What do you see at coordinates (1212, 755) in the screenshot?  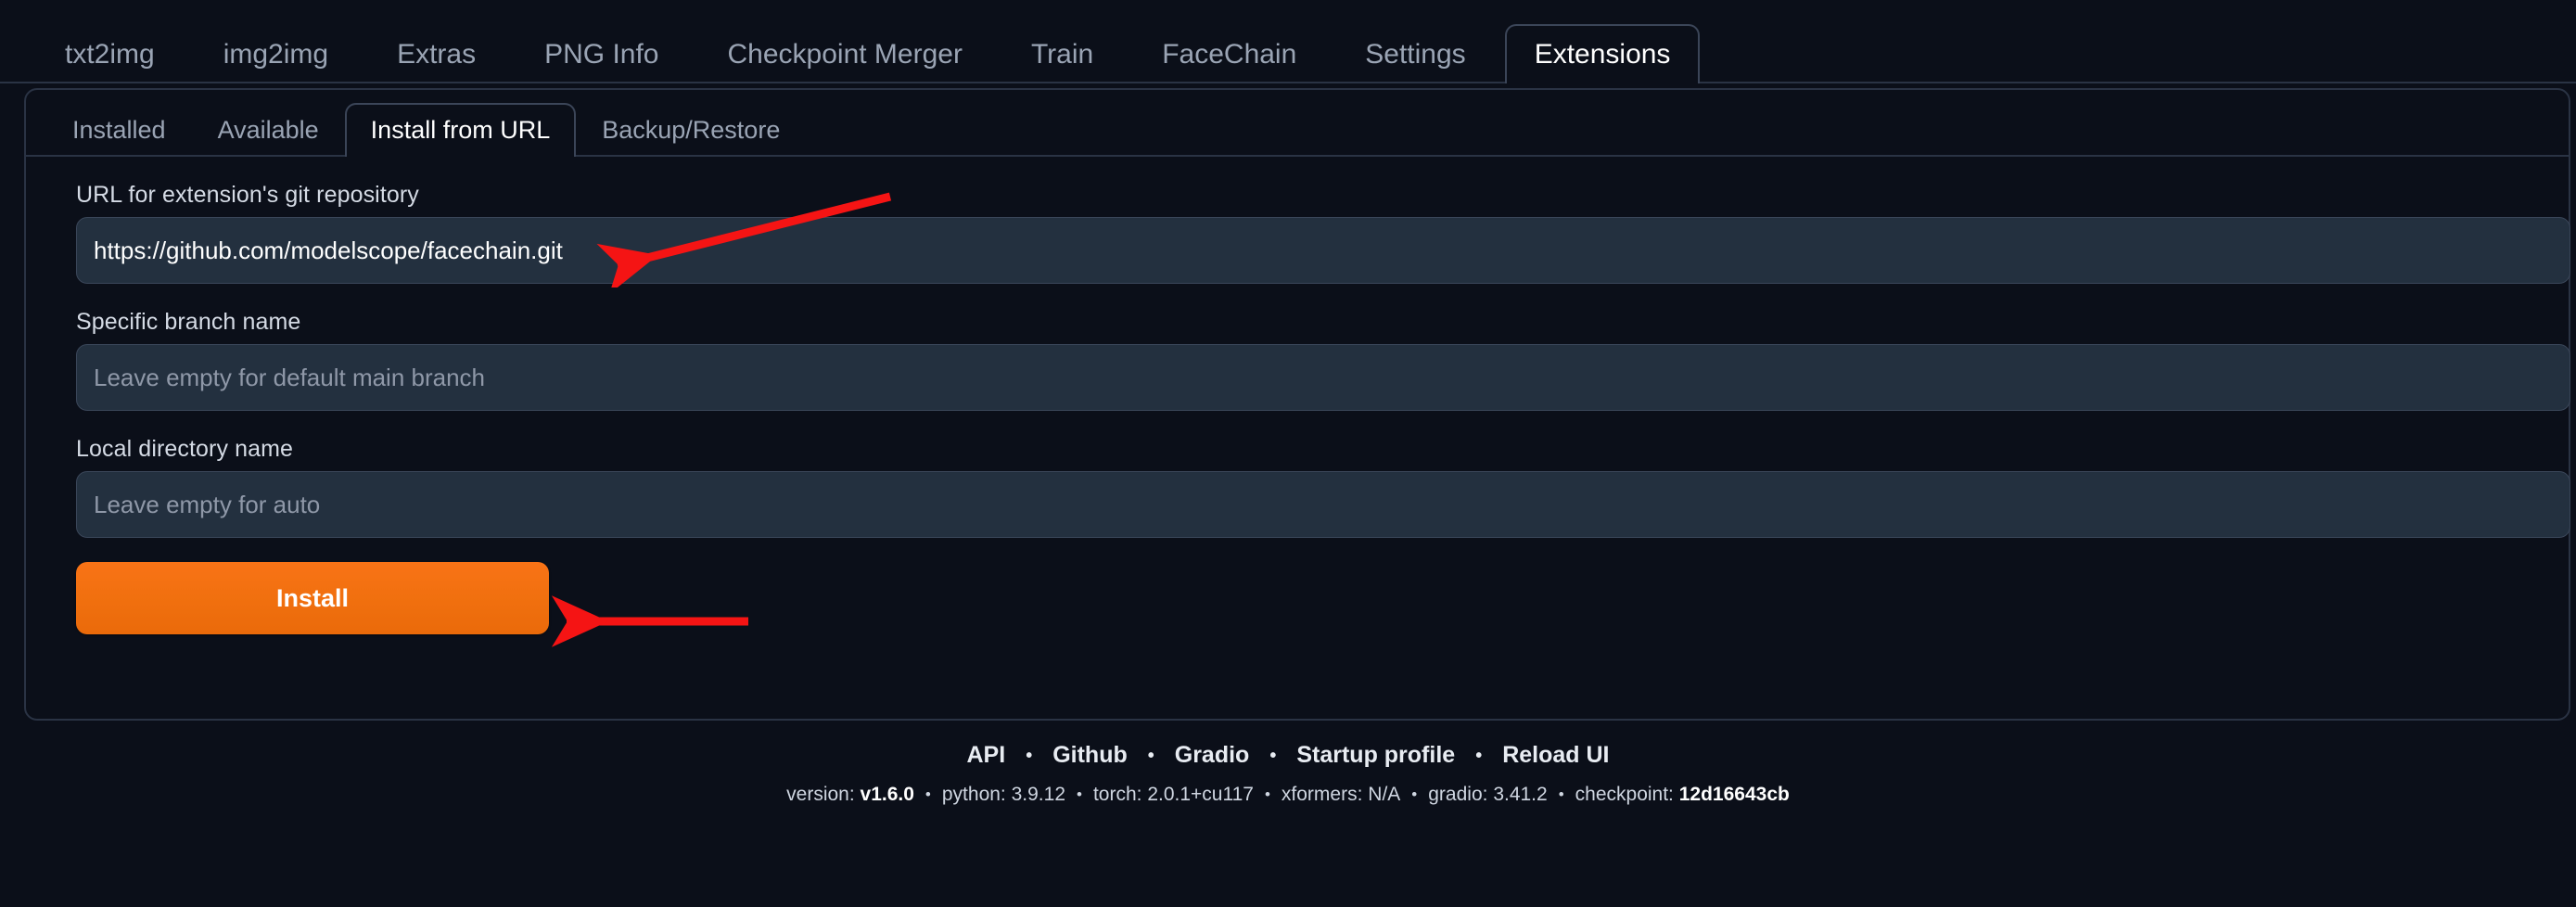 I see `footer-link-gradio: Gradio` at bounding box center [1212, 755].